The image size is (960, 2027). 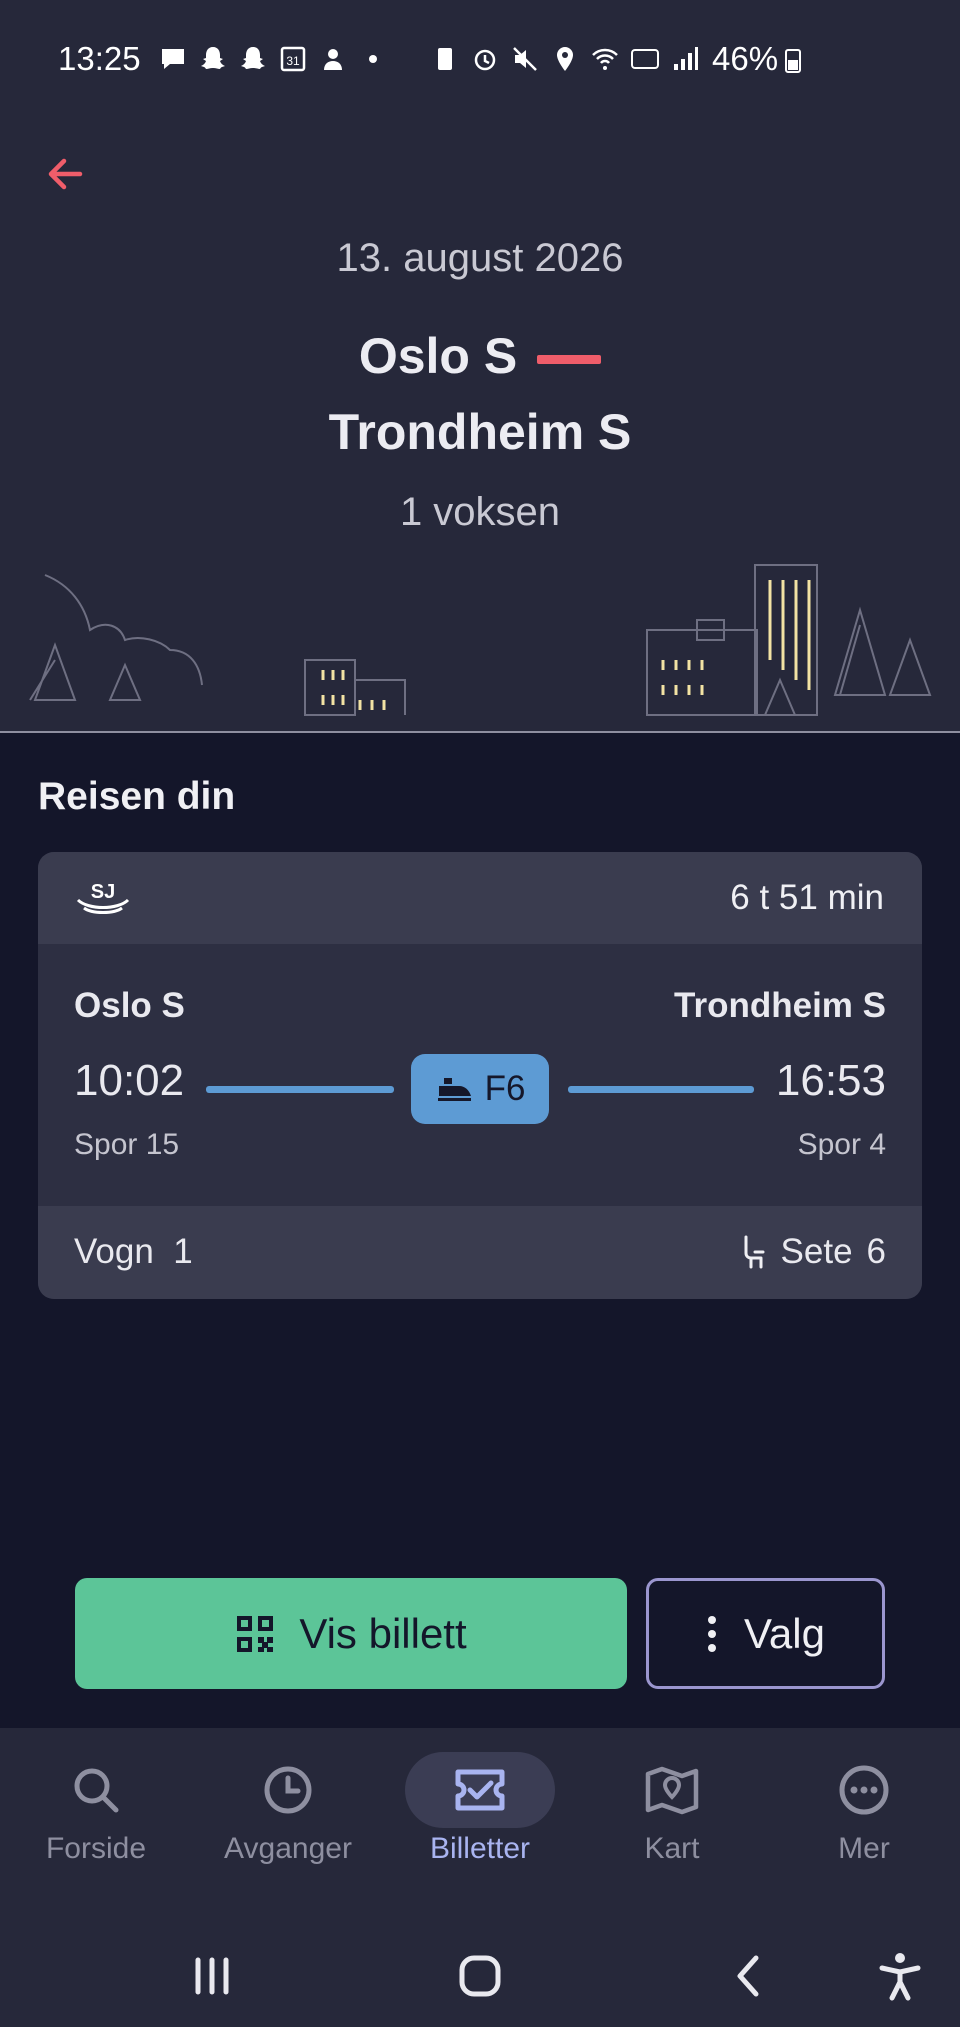 I want to click on train-line: F6, so click(x=505, y=1088).